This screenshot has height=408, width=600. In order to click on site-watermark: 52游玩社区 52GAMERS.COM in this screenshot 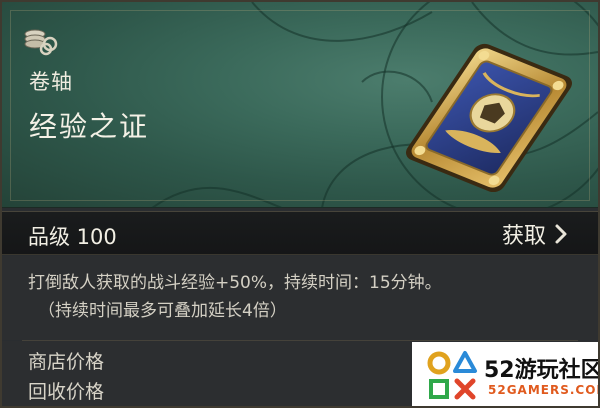, I will do `click(506, 374)`.